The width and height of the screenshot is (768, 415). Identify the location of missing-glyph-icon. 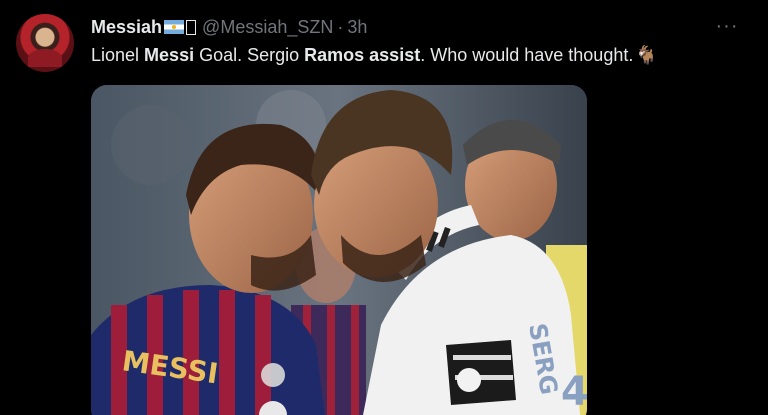
(191, 27).